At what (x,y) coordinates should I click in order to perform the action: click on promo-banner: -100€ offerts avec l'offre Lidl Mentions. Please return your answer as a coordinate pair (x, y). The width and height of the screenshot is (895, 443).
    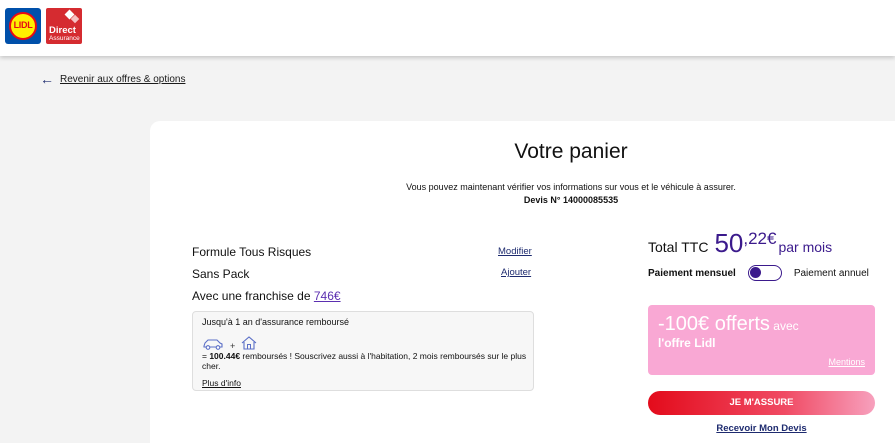
    Looking at the image, I should click on (761, 340).